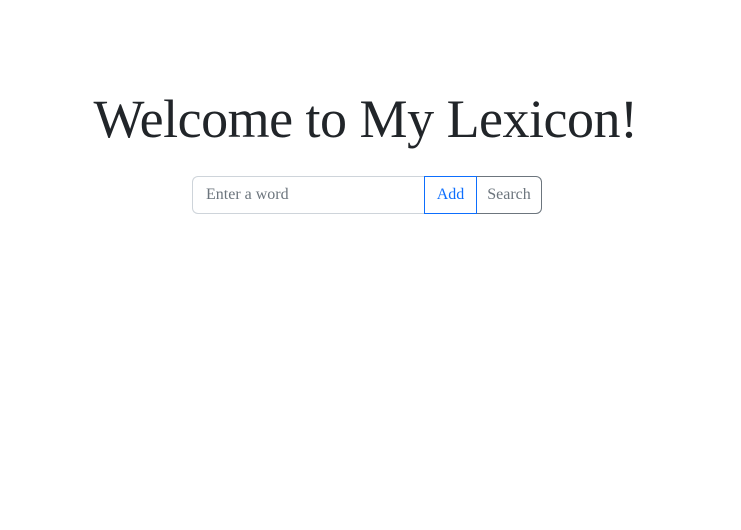 The height and width of the screenshot is (530, 741). I want to click on search-button: Search, so click(509, 195).